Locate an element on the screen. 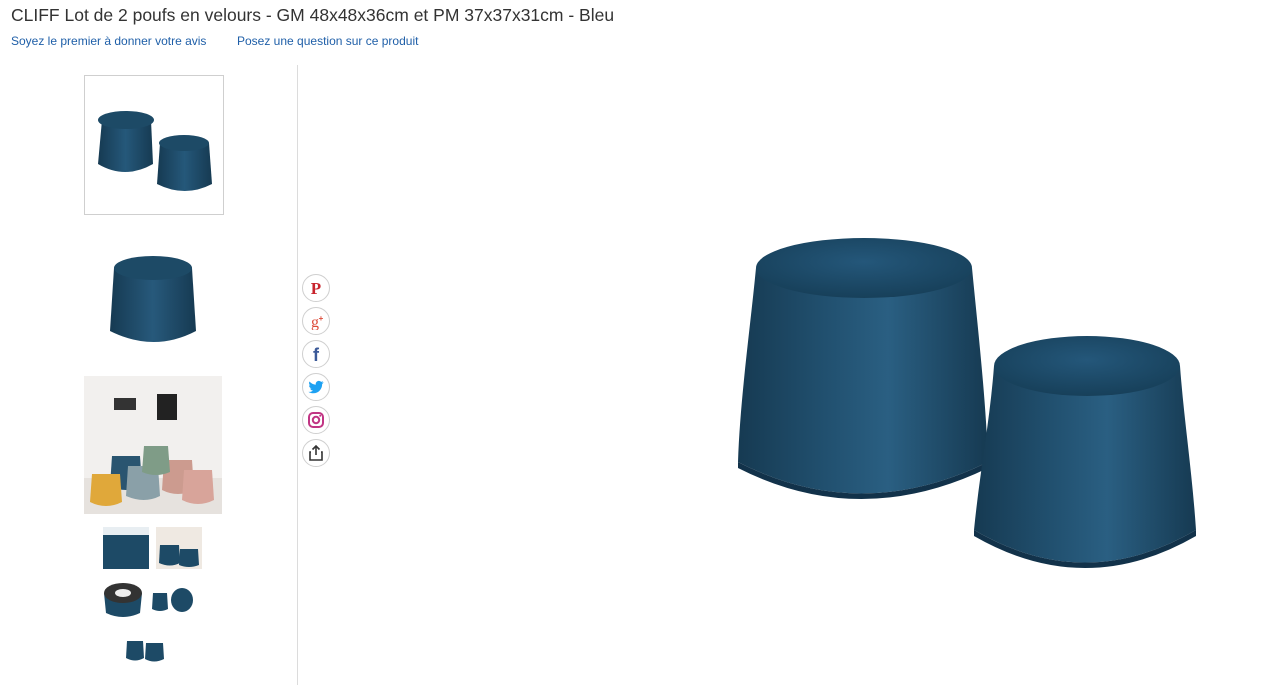 Image resolution: width=1262 pixels, height=690 pixels. share-instagram-button is located at coordinates (316, 420).